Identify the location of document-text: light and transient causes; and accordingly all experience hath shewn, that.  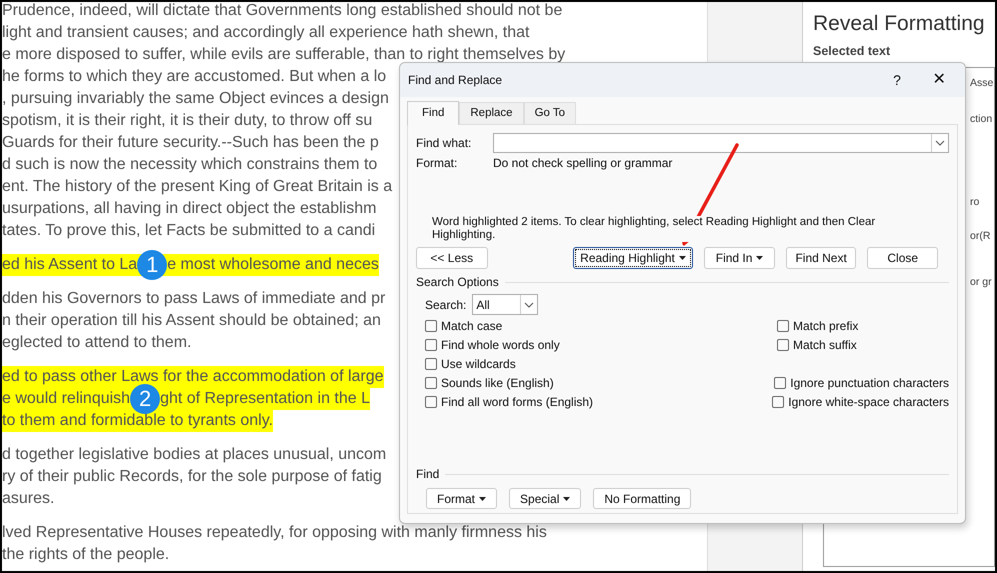
(266, 33).